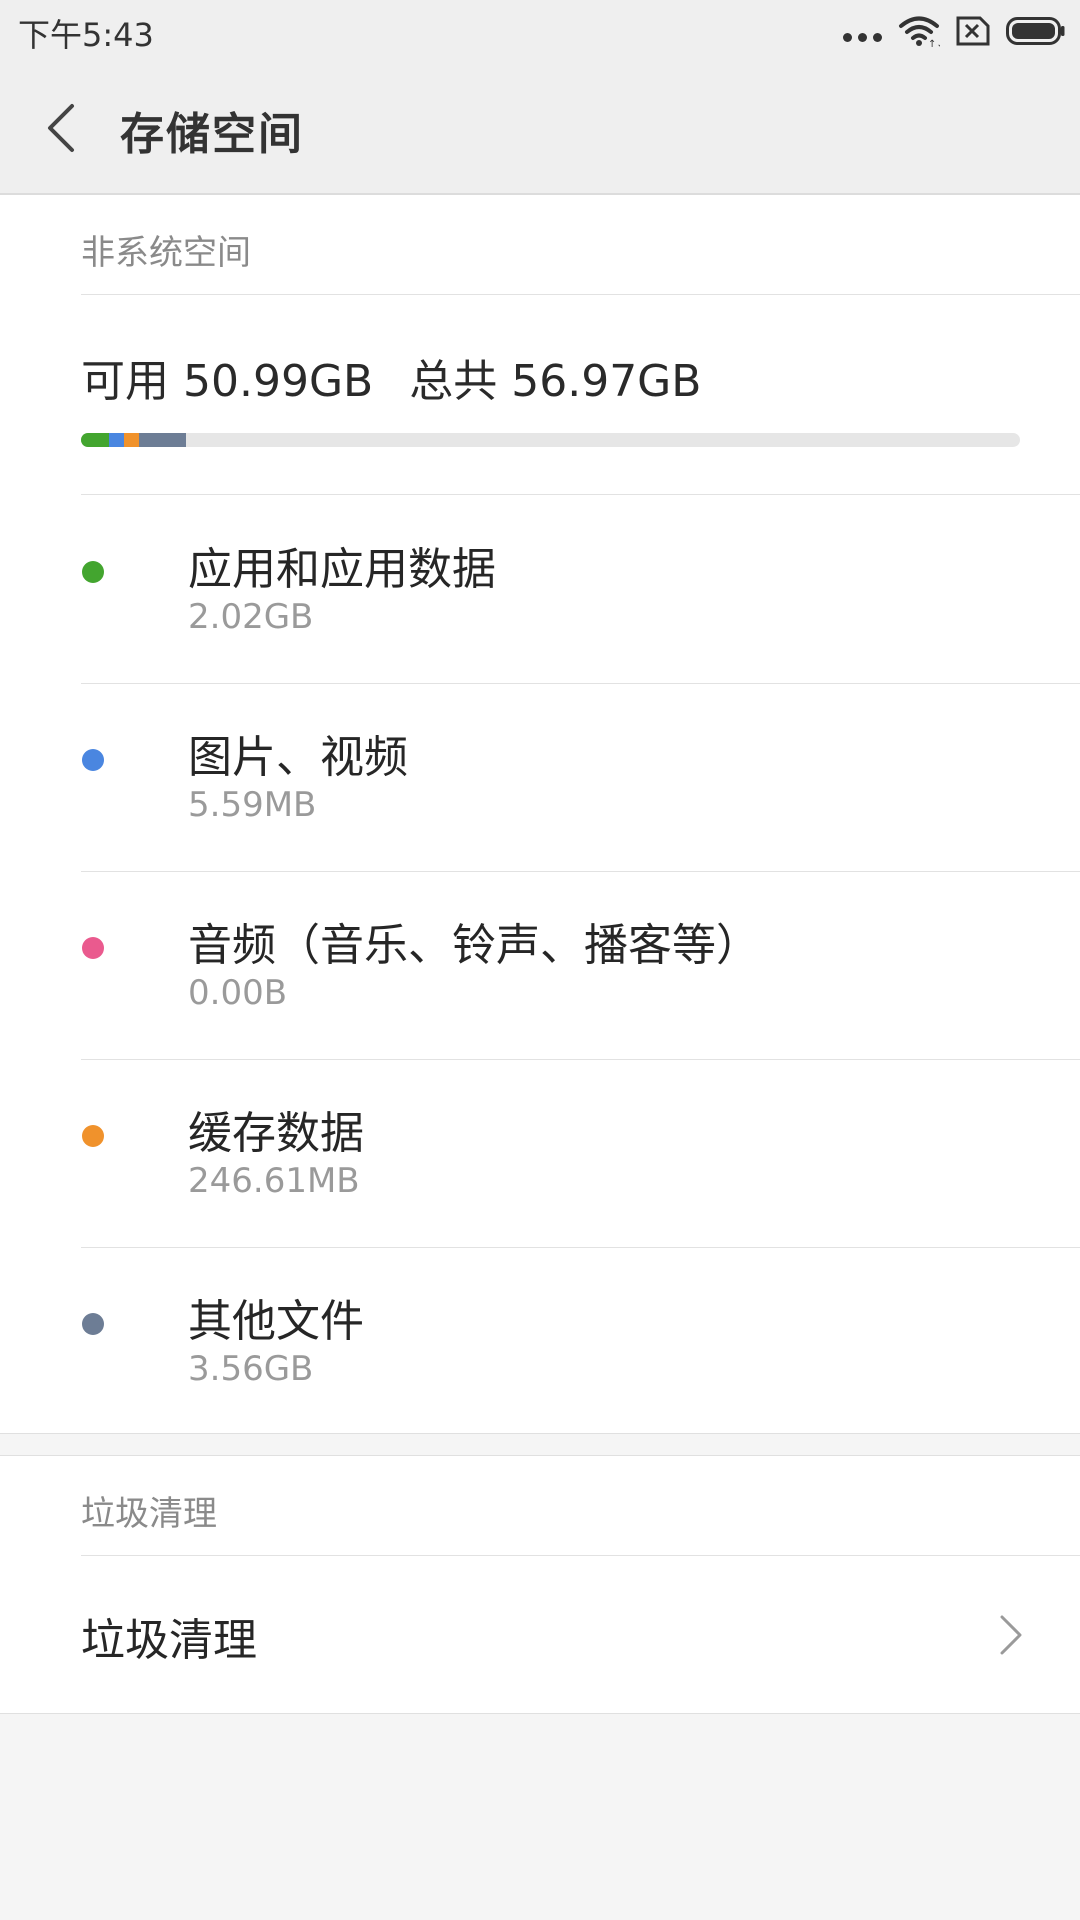  What do you see at coordinates (298, 757) in the screenshot?
I see `item-label: 图片、视频` at bounding box center [298, 757].